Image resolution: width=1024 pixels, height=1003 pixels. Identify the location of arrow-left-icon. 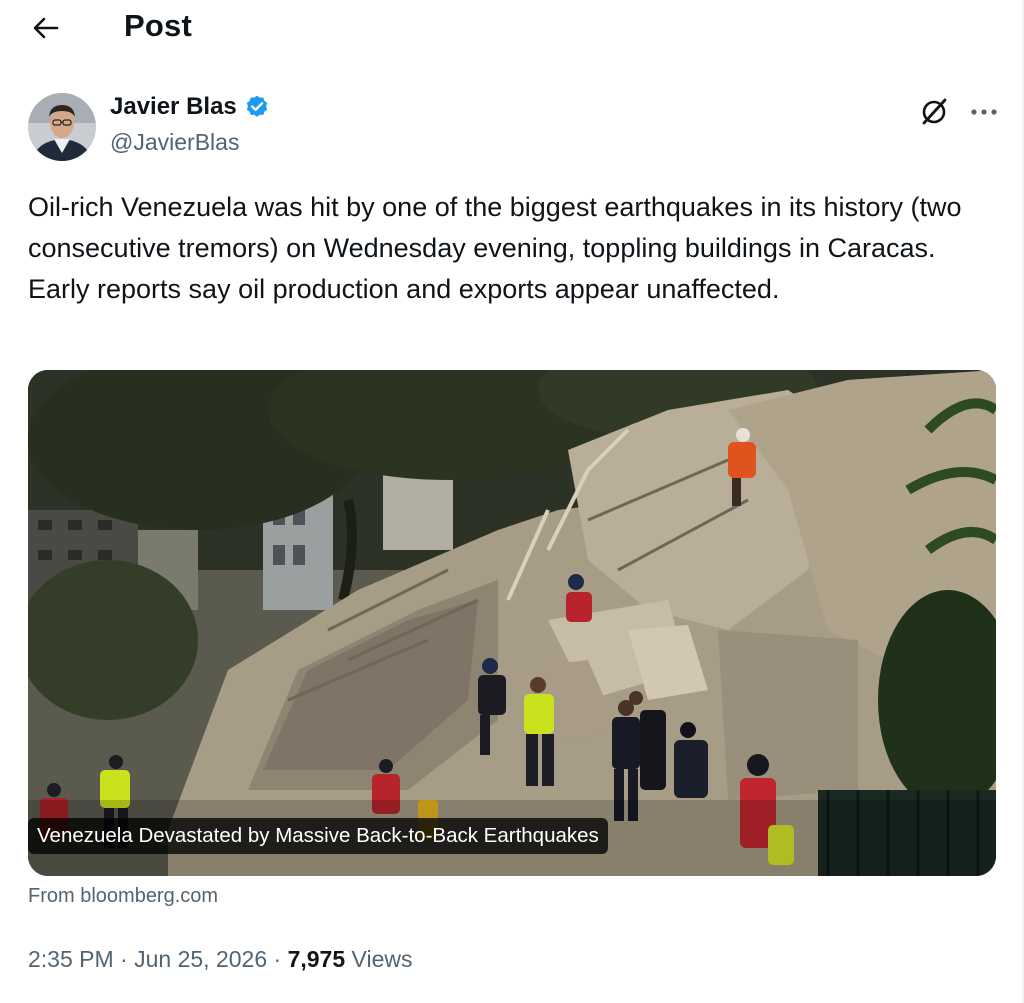
(46, 28).